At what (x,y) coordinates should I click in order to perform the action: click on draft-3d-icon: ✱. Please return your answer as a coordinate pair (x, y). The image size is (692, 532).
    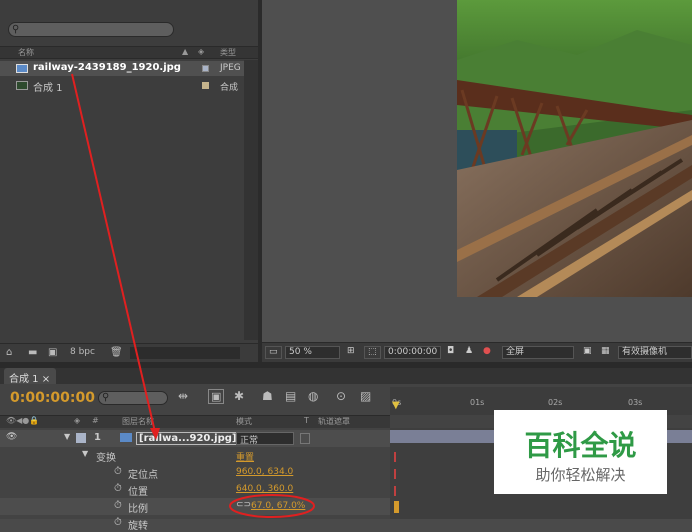
    Looking at the image, I should click on (239, 396).